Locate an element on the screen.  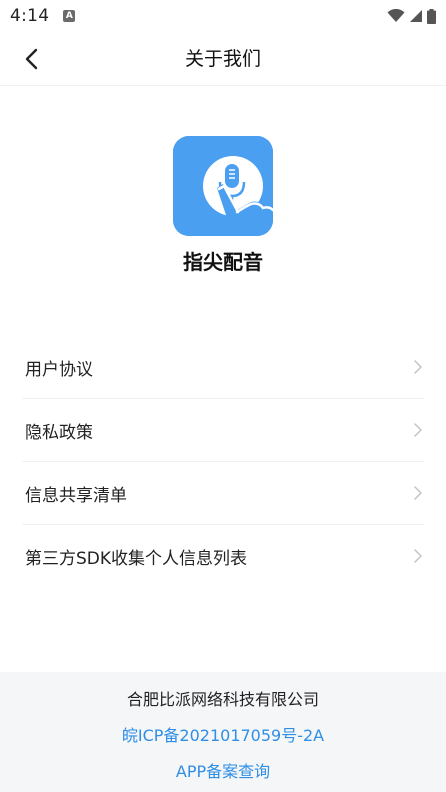
page-title: 关于我们 is located at coordinates (222, 59).